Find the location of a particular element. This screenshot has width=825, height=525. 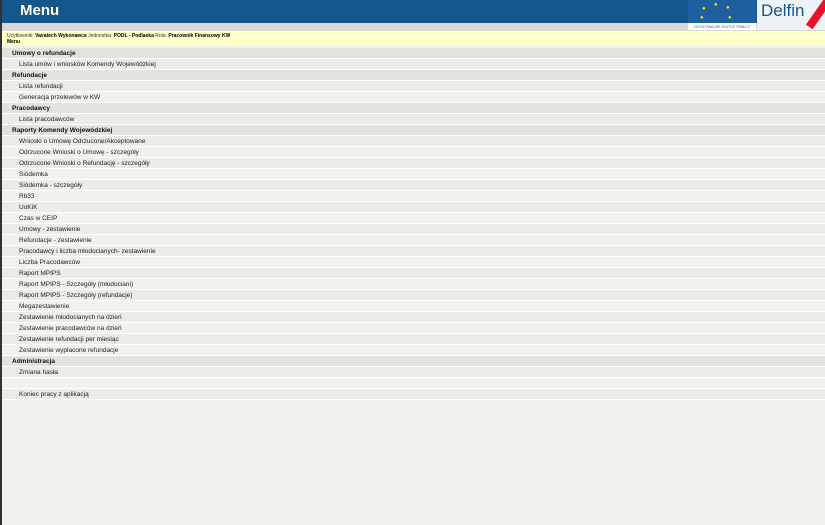

menu-section: Pracodawcy Lista pracodawców is located at coordinates (413, 114).